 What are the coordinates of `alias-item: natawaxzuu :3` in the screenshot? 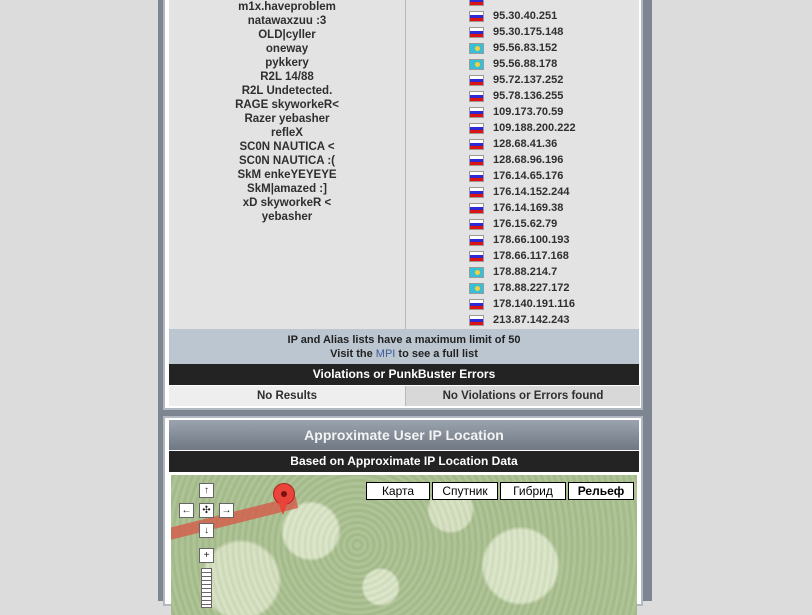 It's located at (287, 21).